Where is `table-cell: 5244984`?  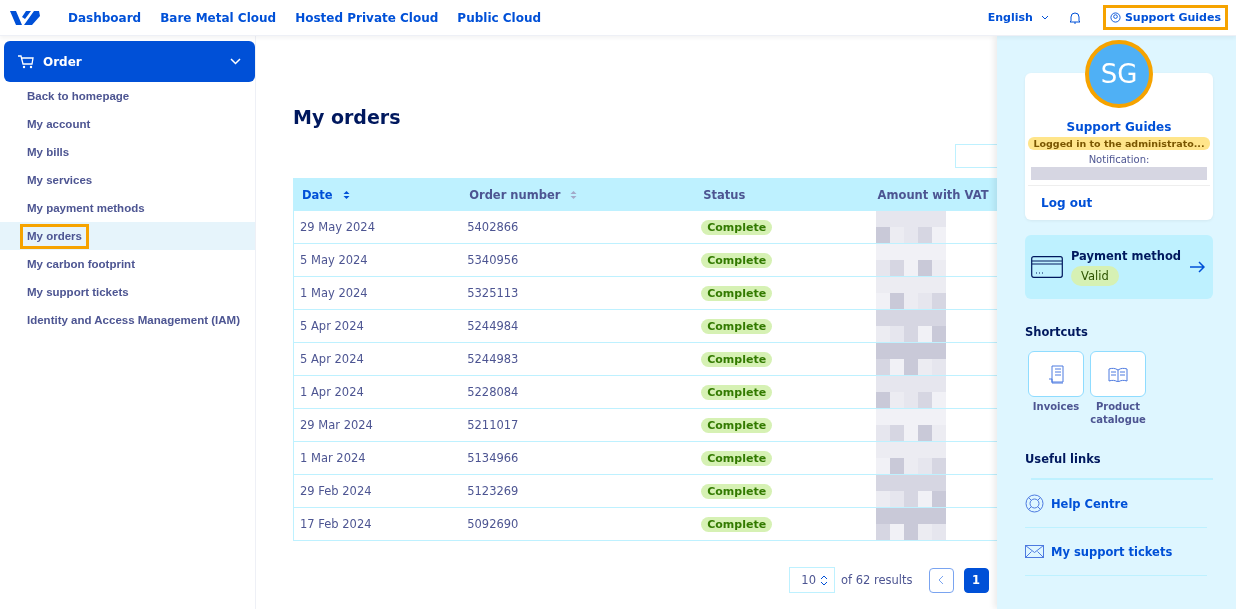 table-cell: 5244984 is located at coordinates (578, 326).